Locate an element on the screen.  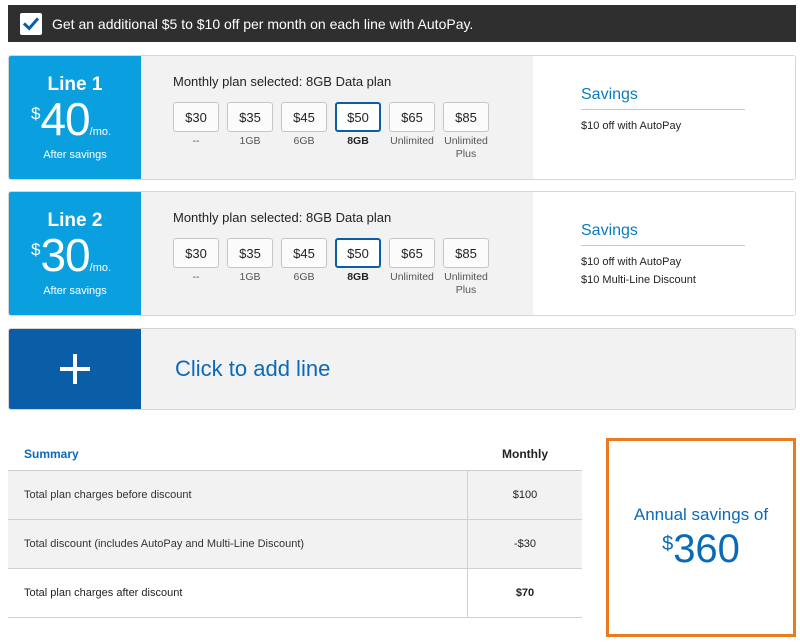
checkmark-icon is located at coordinates (31, 23).